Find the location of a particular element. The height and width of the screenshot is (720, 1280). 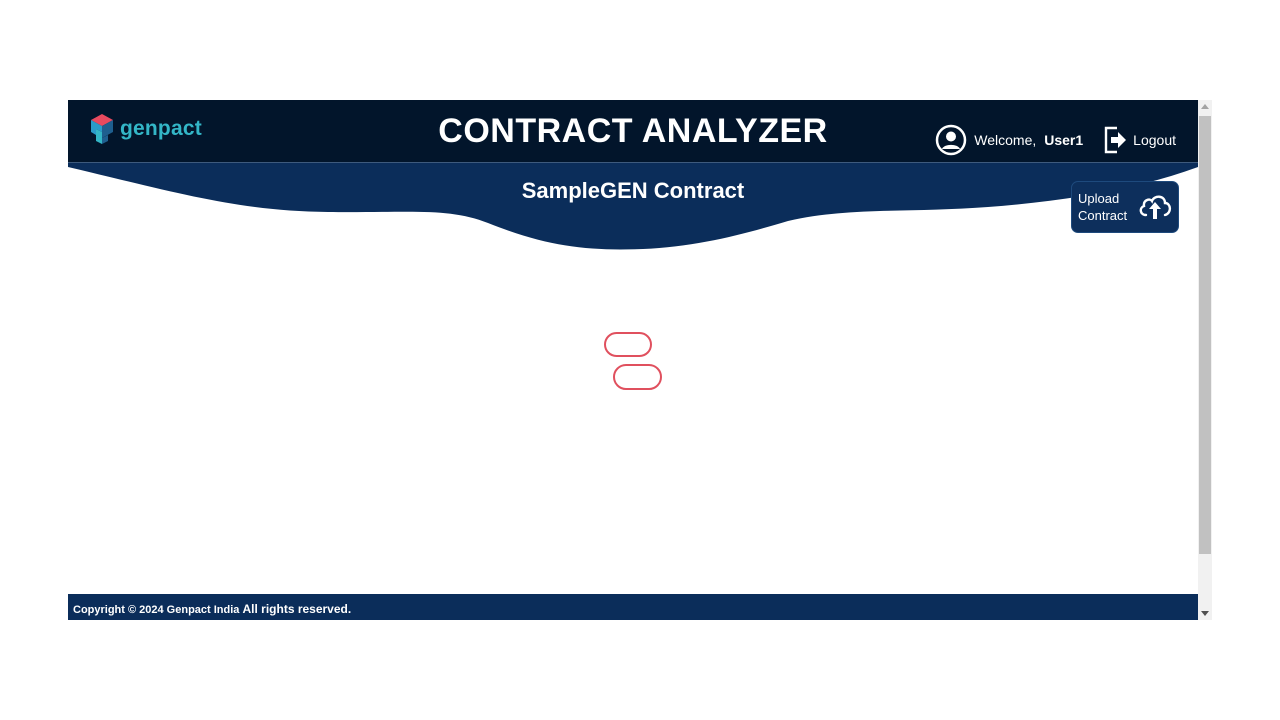

copyright-text: Copyright © 2024 Genpact India is located at coordinates (156, 610).